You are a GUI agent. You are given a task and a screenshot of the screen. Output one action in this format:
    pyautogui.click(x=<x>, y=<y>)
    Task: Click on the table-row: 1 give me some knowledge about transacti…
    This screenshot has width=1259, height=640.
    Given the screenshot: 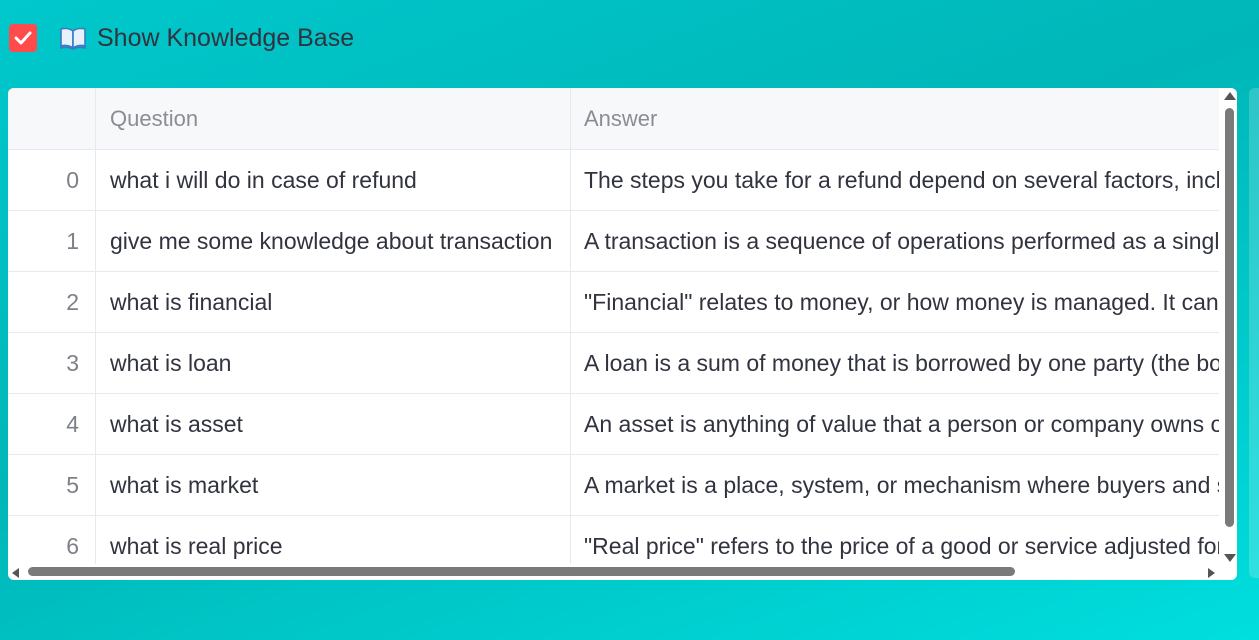 What is the action you would take?
    pyautogui.click(x=613, y=241)
    